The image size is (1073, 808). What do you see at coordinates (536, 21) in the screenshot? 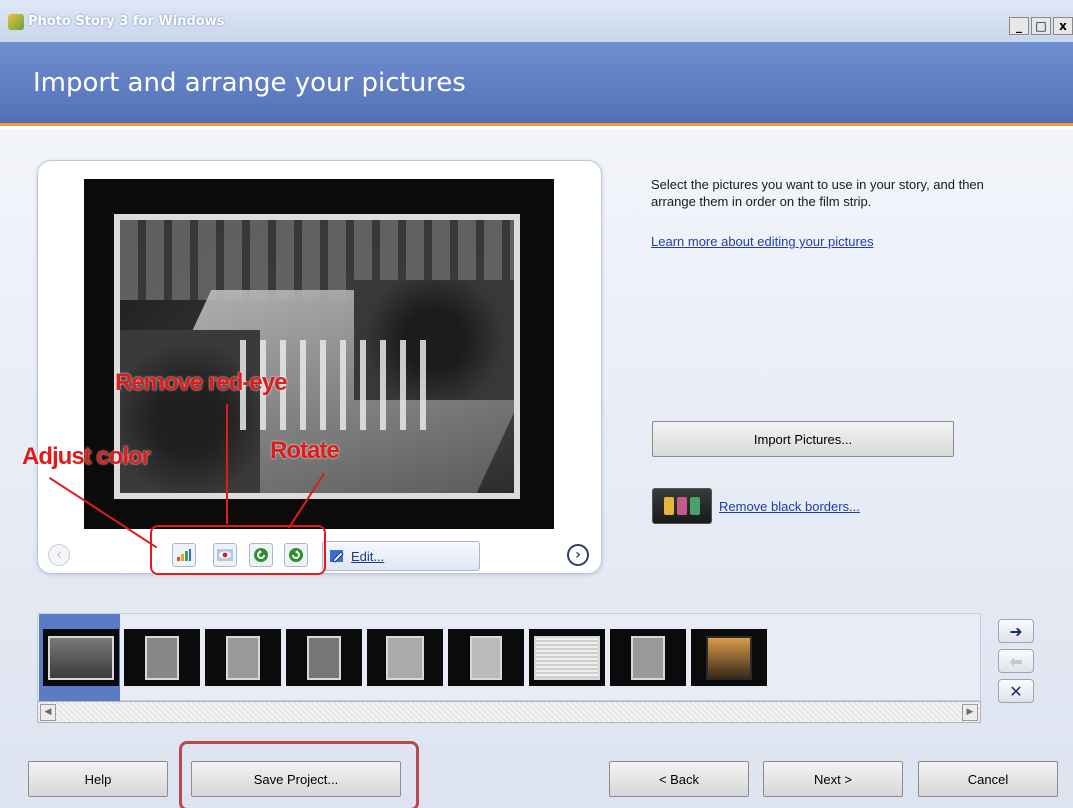
I see `title-bar: Photo Story 3 for Windows _ □ x` at bounding box center [536, 21].